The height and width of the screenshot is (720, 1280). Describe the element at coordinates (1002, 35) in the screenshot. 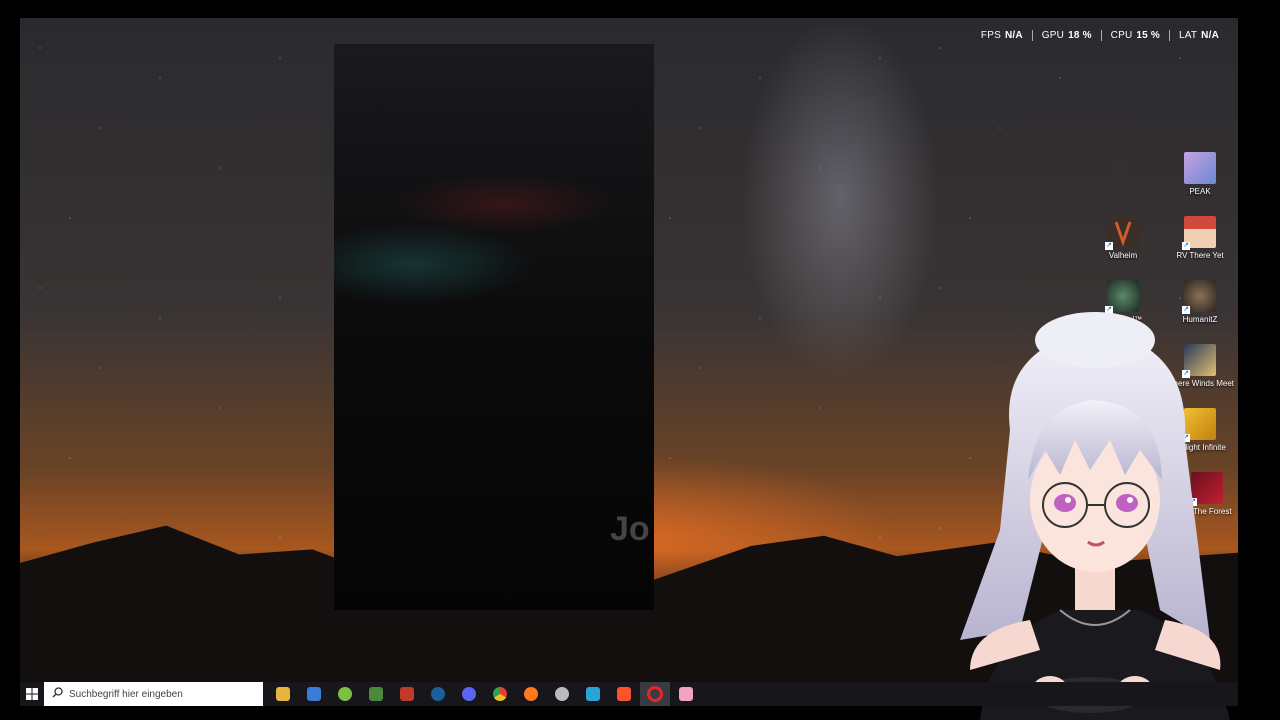

I see `fps-readout: FPS N/A` at that location.